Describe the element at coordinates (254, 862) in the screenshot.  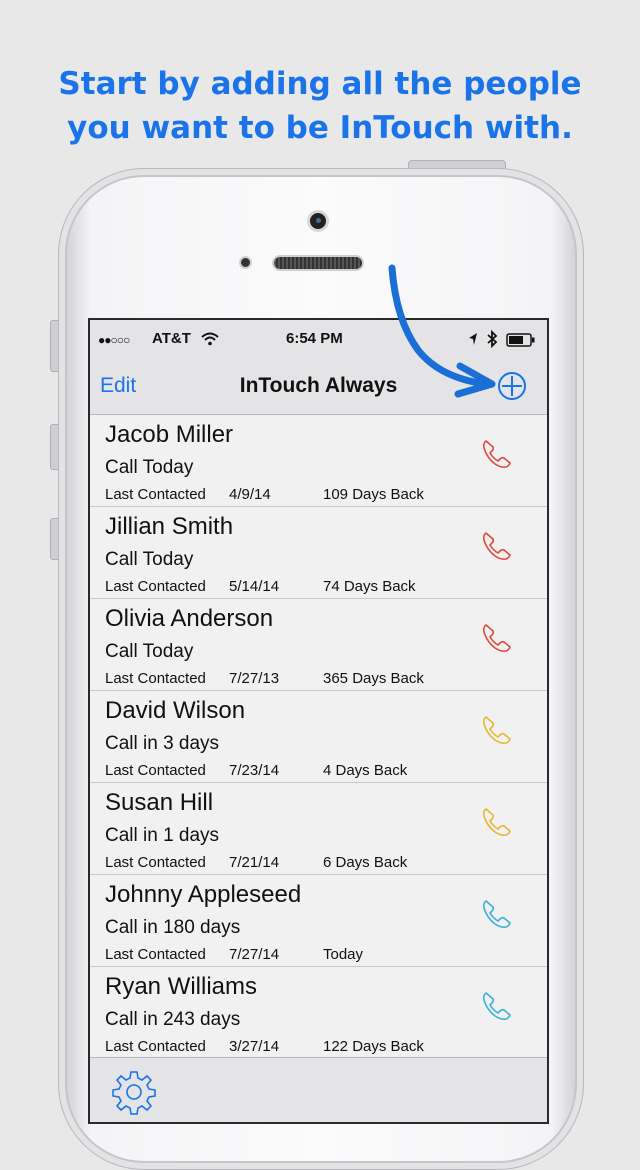
I see `last-contacted-date: 7/21/14` at that location.